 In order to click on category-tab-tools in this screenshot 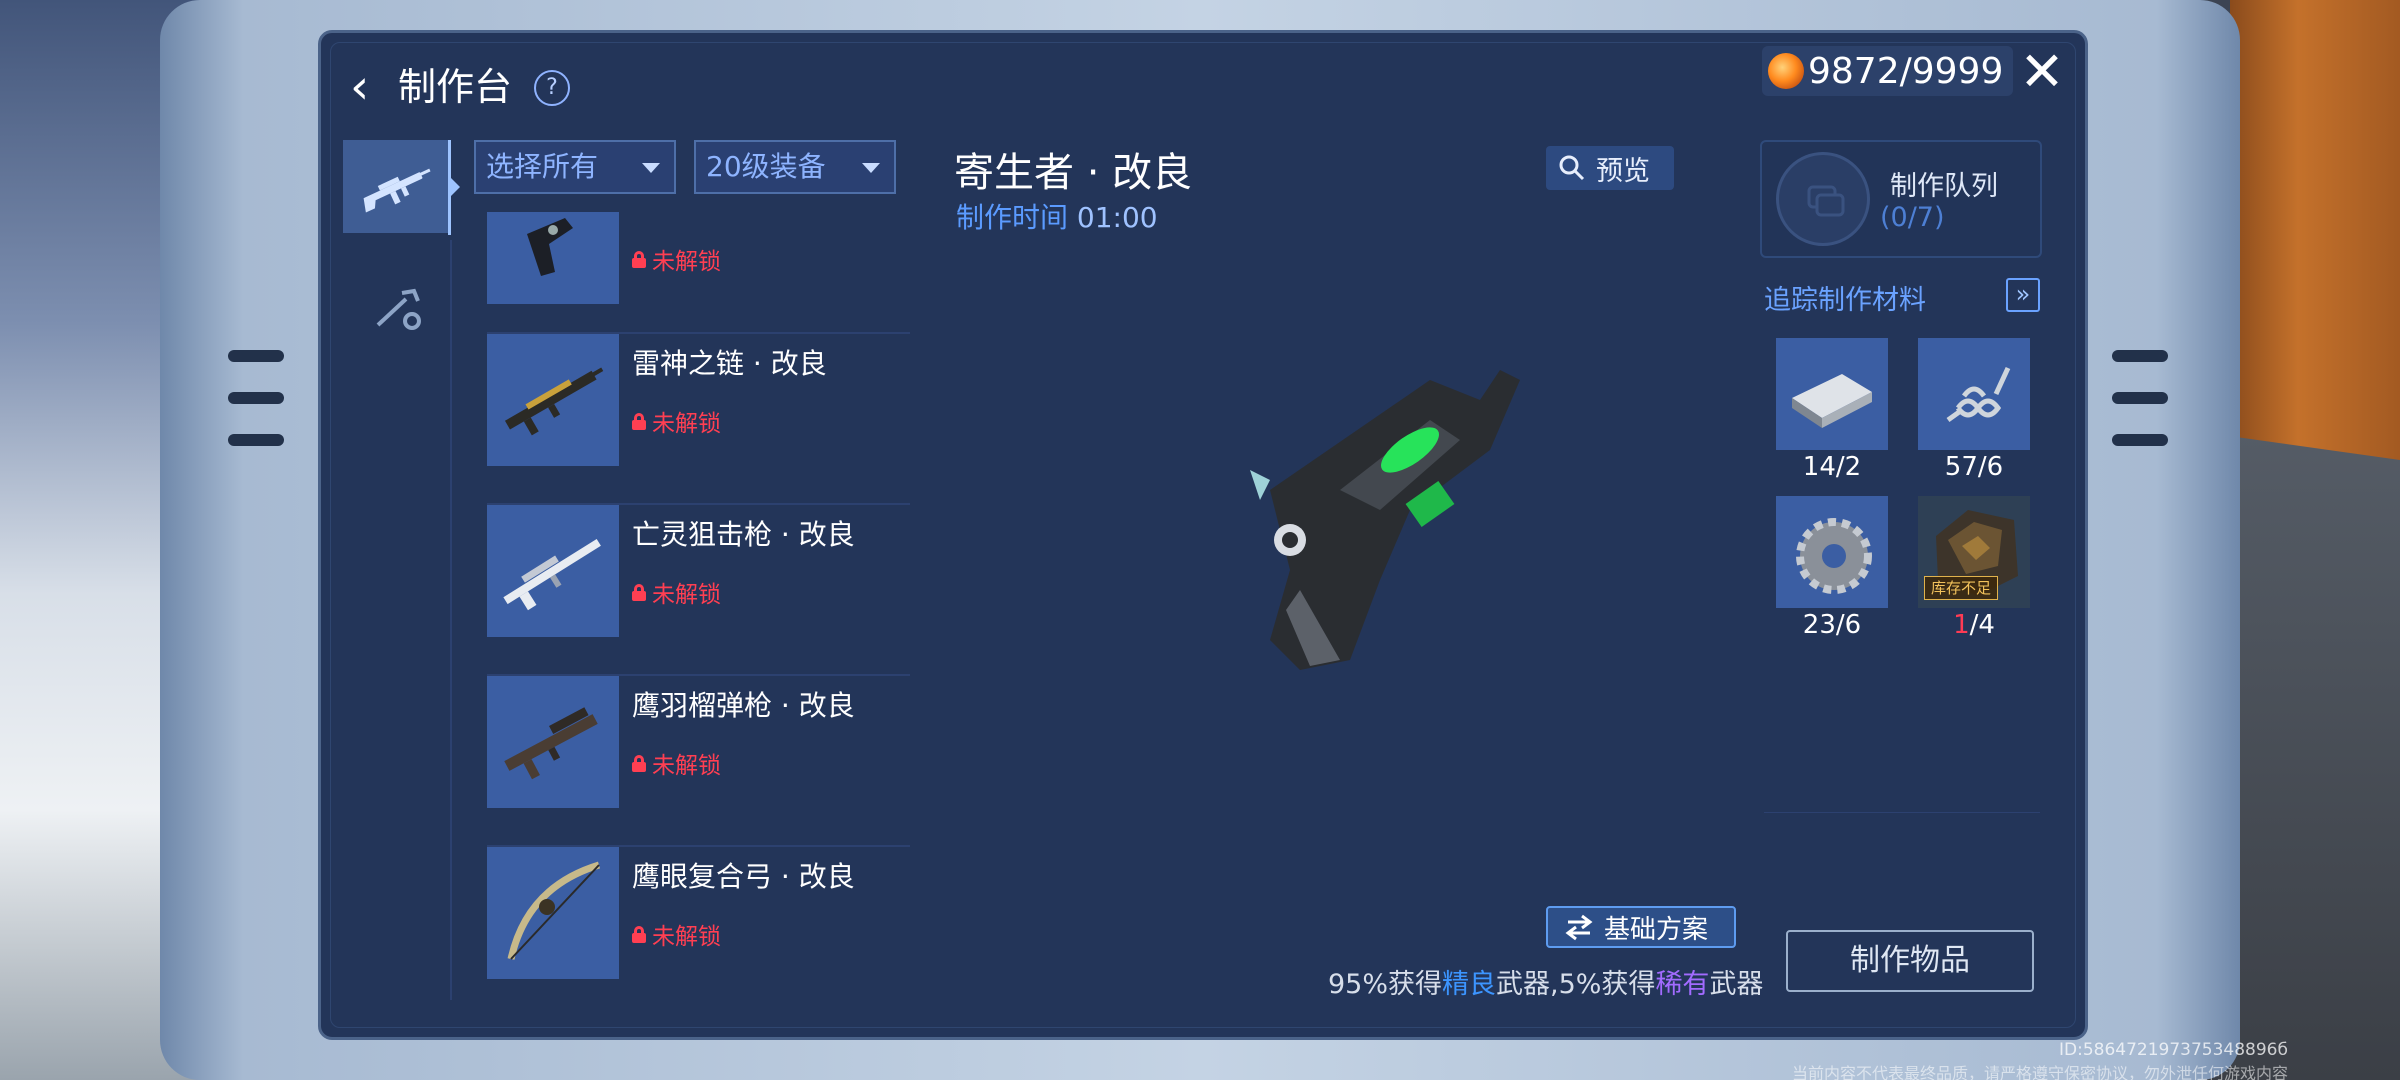, I will do `click(400, 310)`.